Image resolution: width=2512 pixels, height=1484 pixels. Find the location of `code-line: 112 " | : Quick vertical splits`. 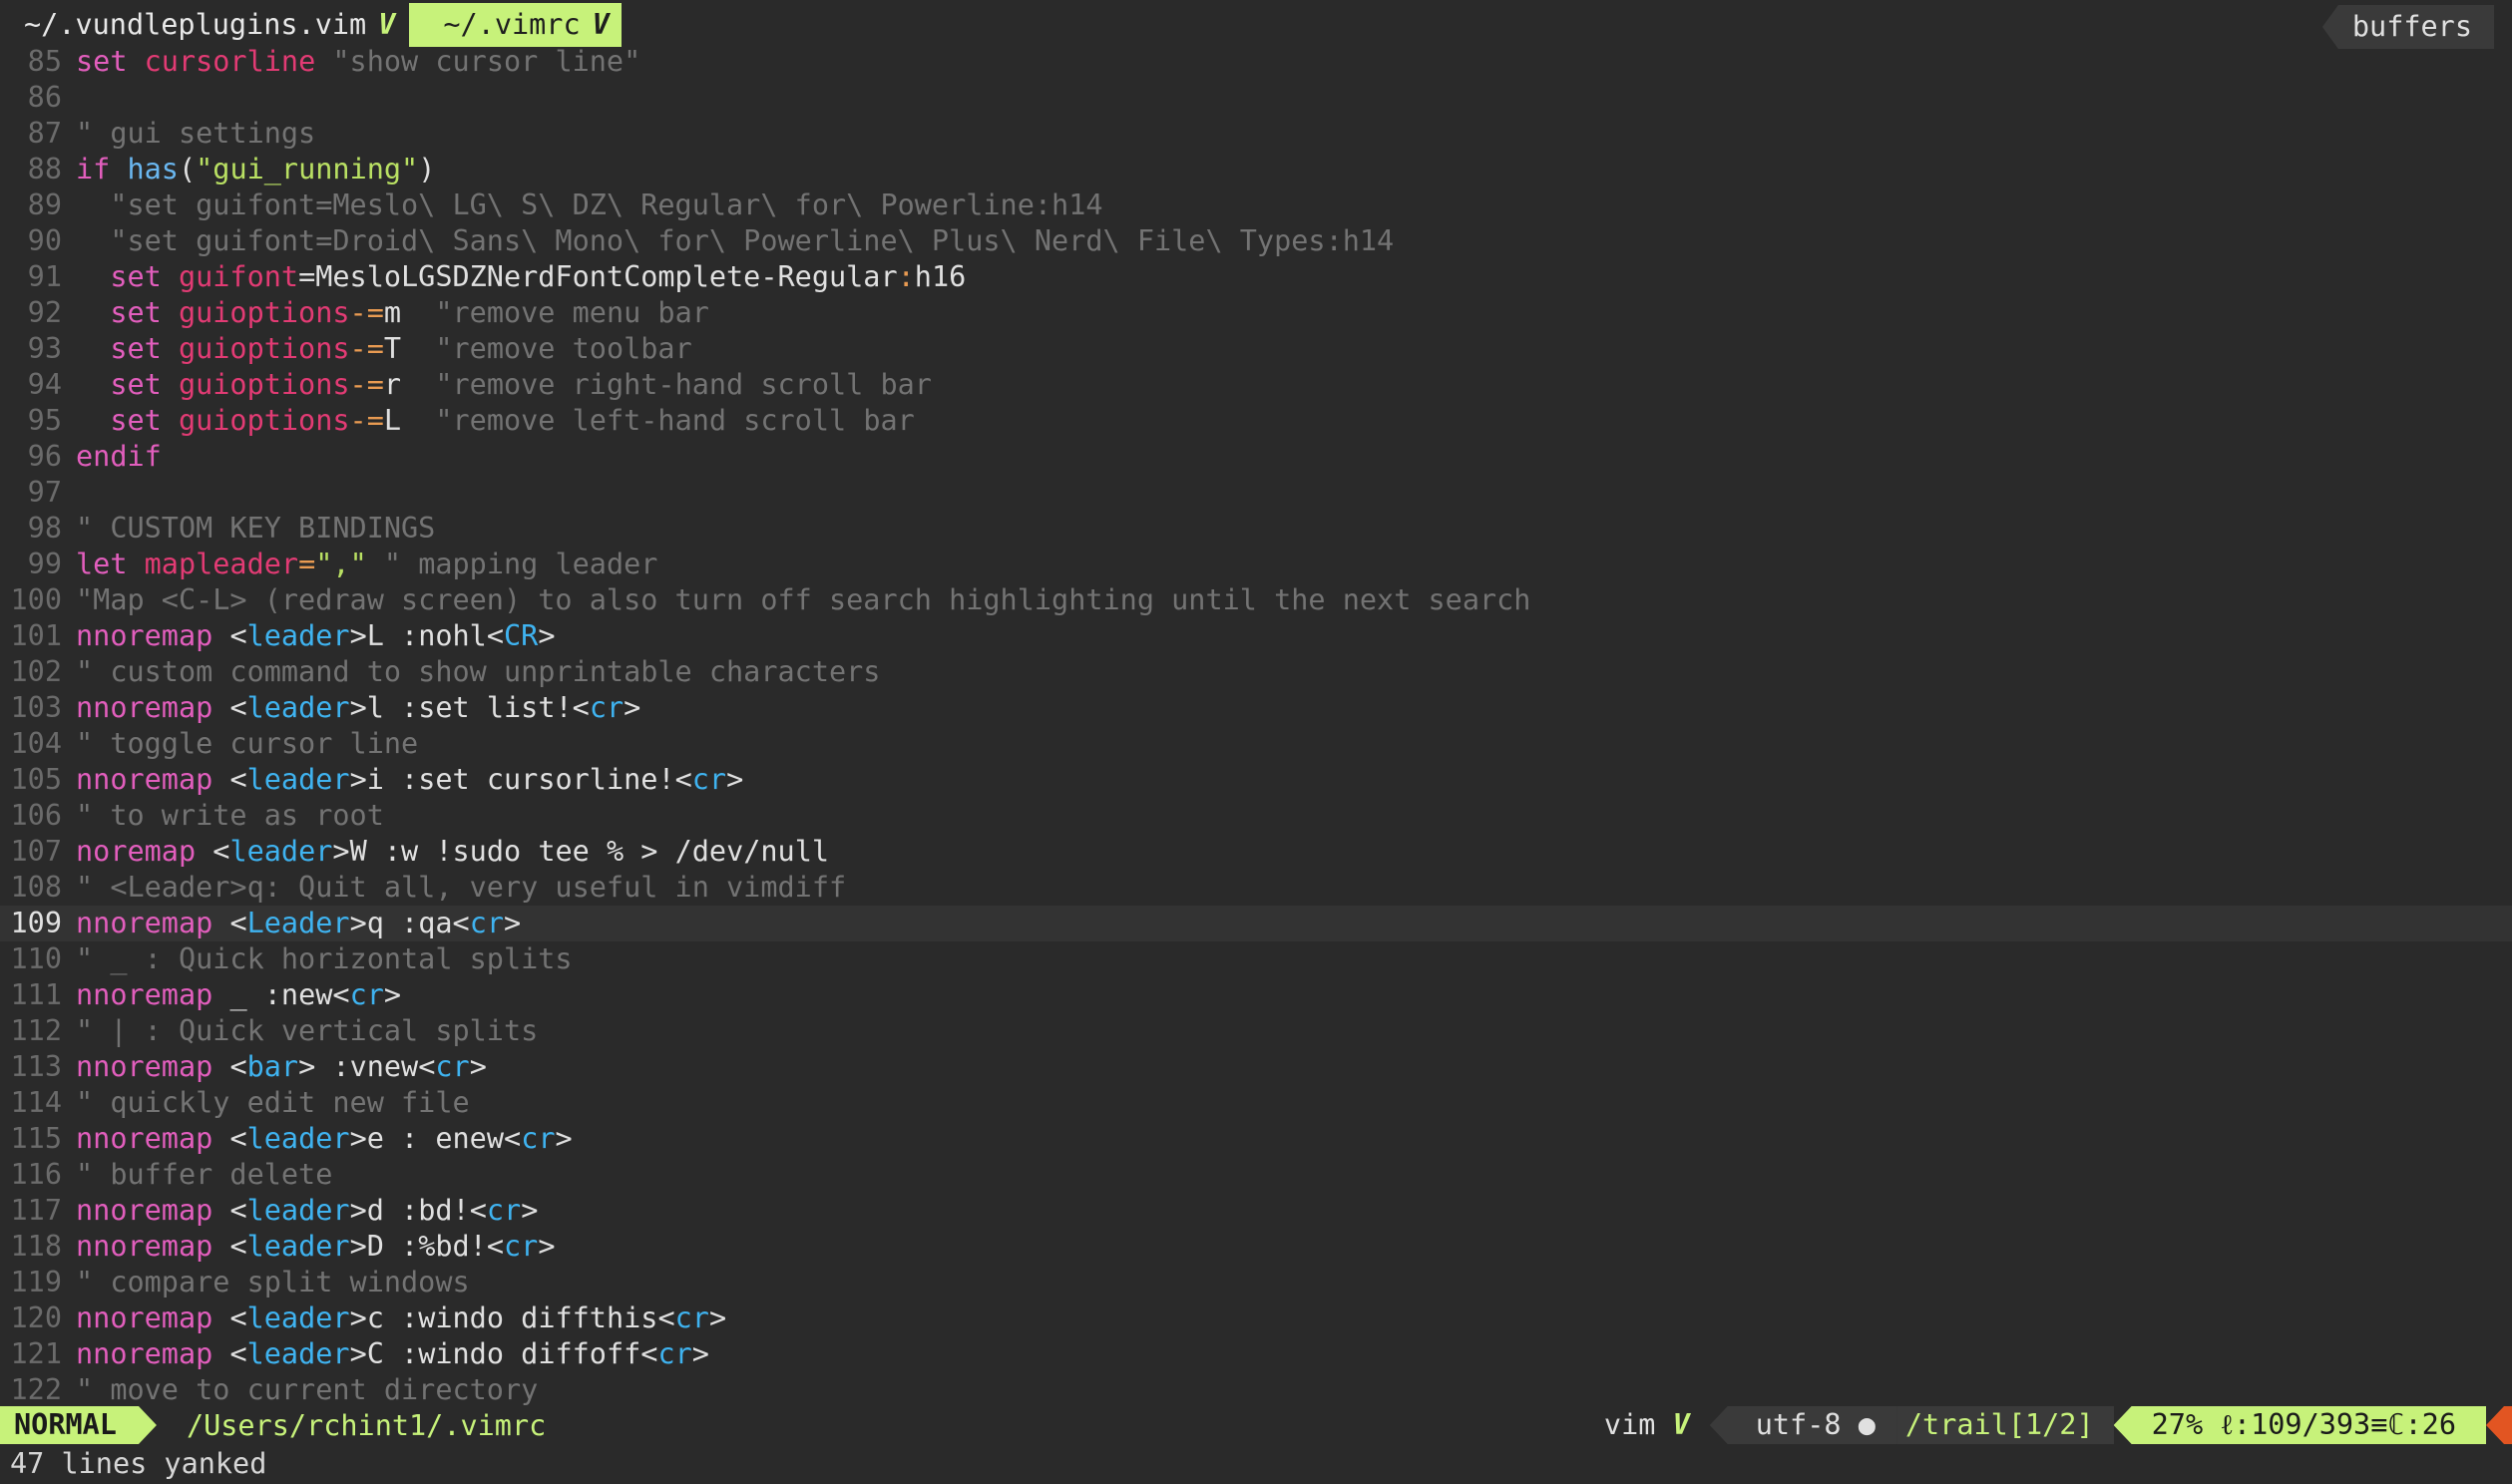

code-line: 112 " | : Quick vertical splits is located at coordinates (1256, 1031).